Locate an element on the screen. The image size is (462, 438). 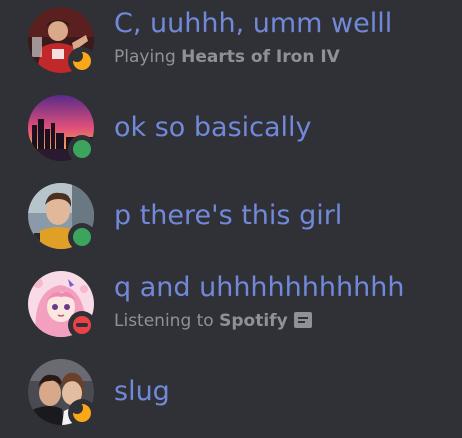
member-item: q and uhhhhhhhhhhh Listening to Spotify is located at coordinates (238, 304).